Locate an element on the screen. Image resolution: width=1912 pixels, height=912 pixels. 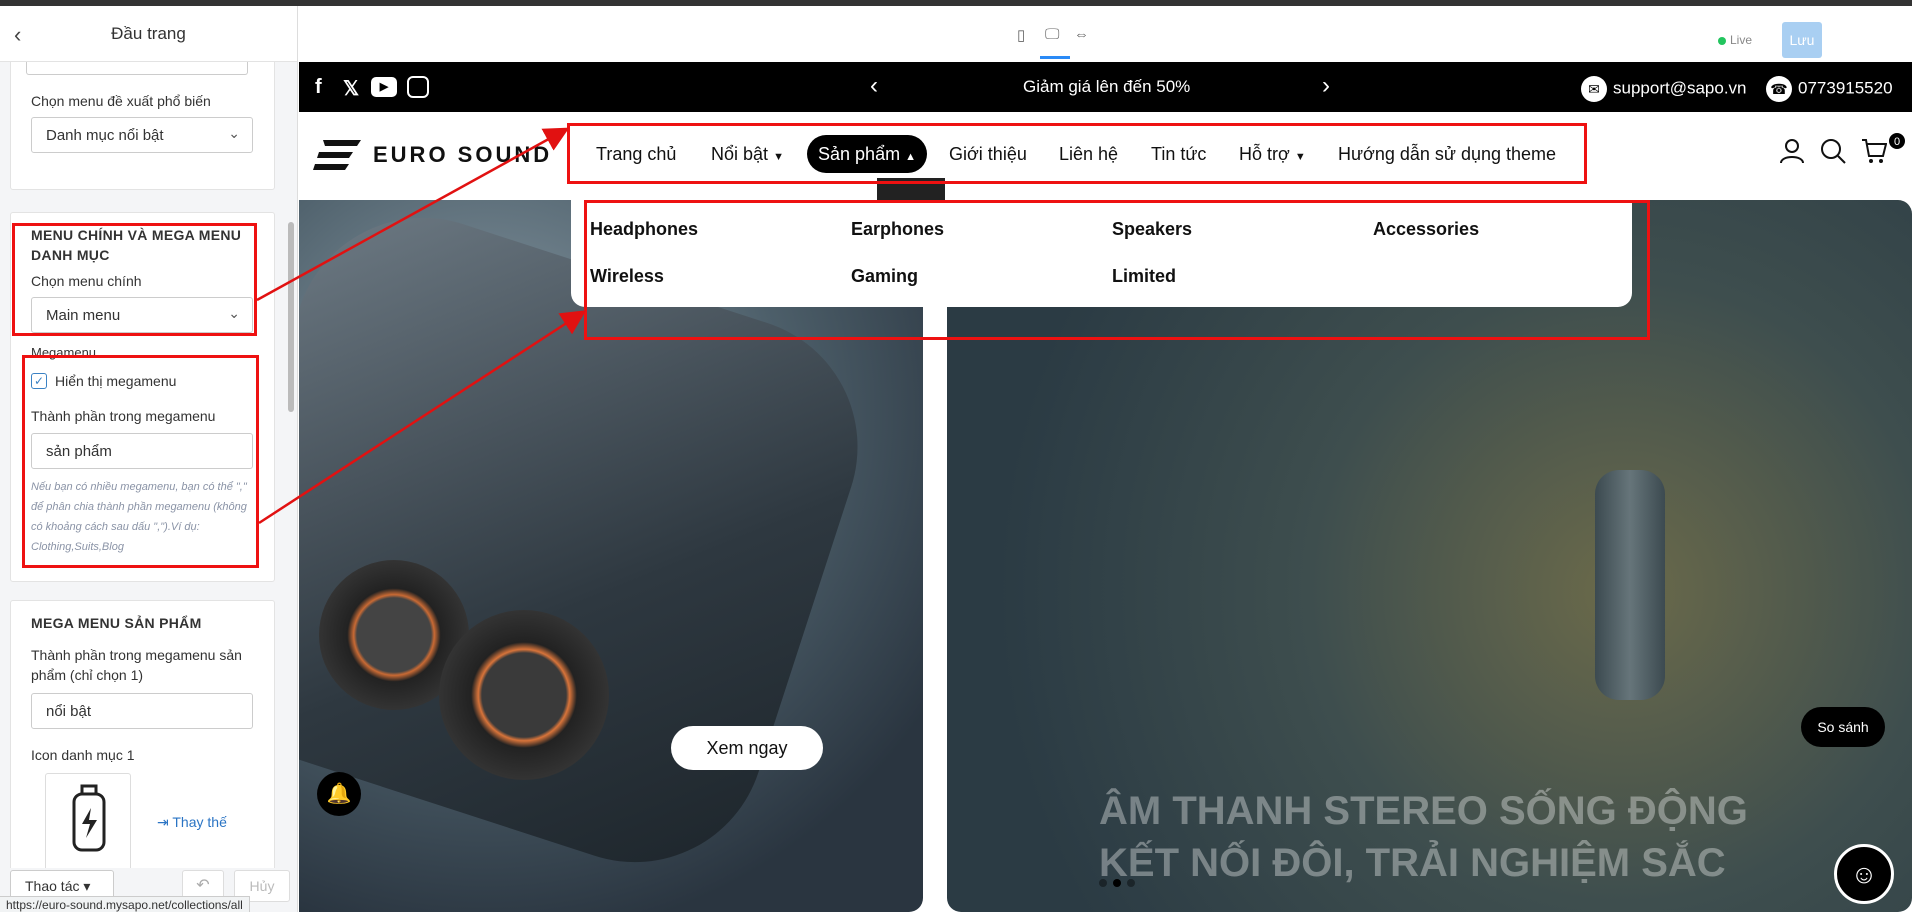
live-status: Live is located at coordinates (1735, 40).